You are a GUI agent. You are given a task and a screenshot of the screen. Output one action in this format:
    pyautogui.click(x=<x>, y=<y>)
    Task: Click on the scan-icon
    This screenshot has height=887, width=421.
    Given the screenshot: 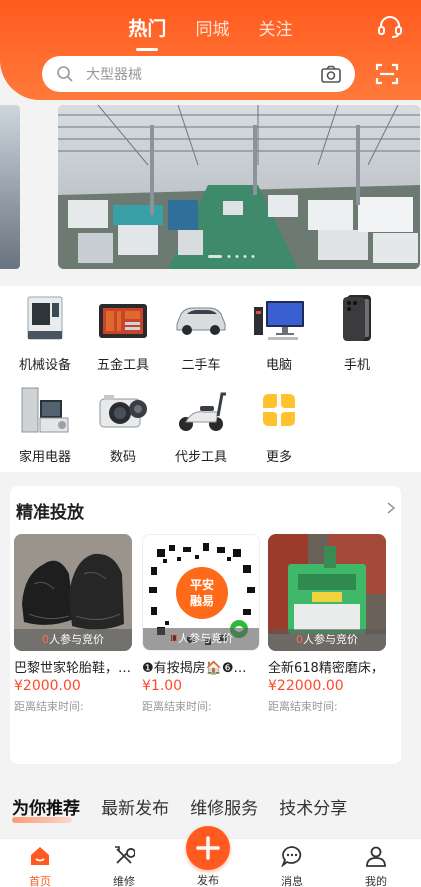 What is the action you would take?
    pyautogui.click(x=387, y=74)
    